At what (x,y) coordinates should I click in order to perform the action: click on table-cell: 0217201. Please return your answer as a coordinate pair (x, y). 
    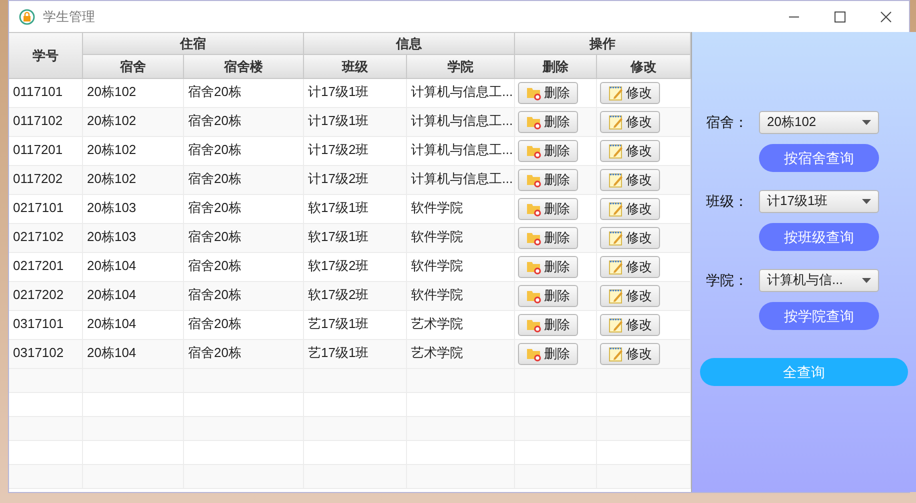
    Looking at the image, I should click on (46, 267).